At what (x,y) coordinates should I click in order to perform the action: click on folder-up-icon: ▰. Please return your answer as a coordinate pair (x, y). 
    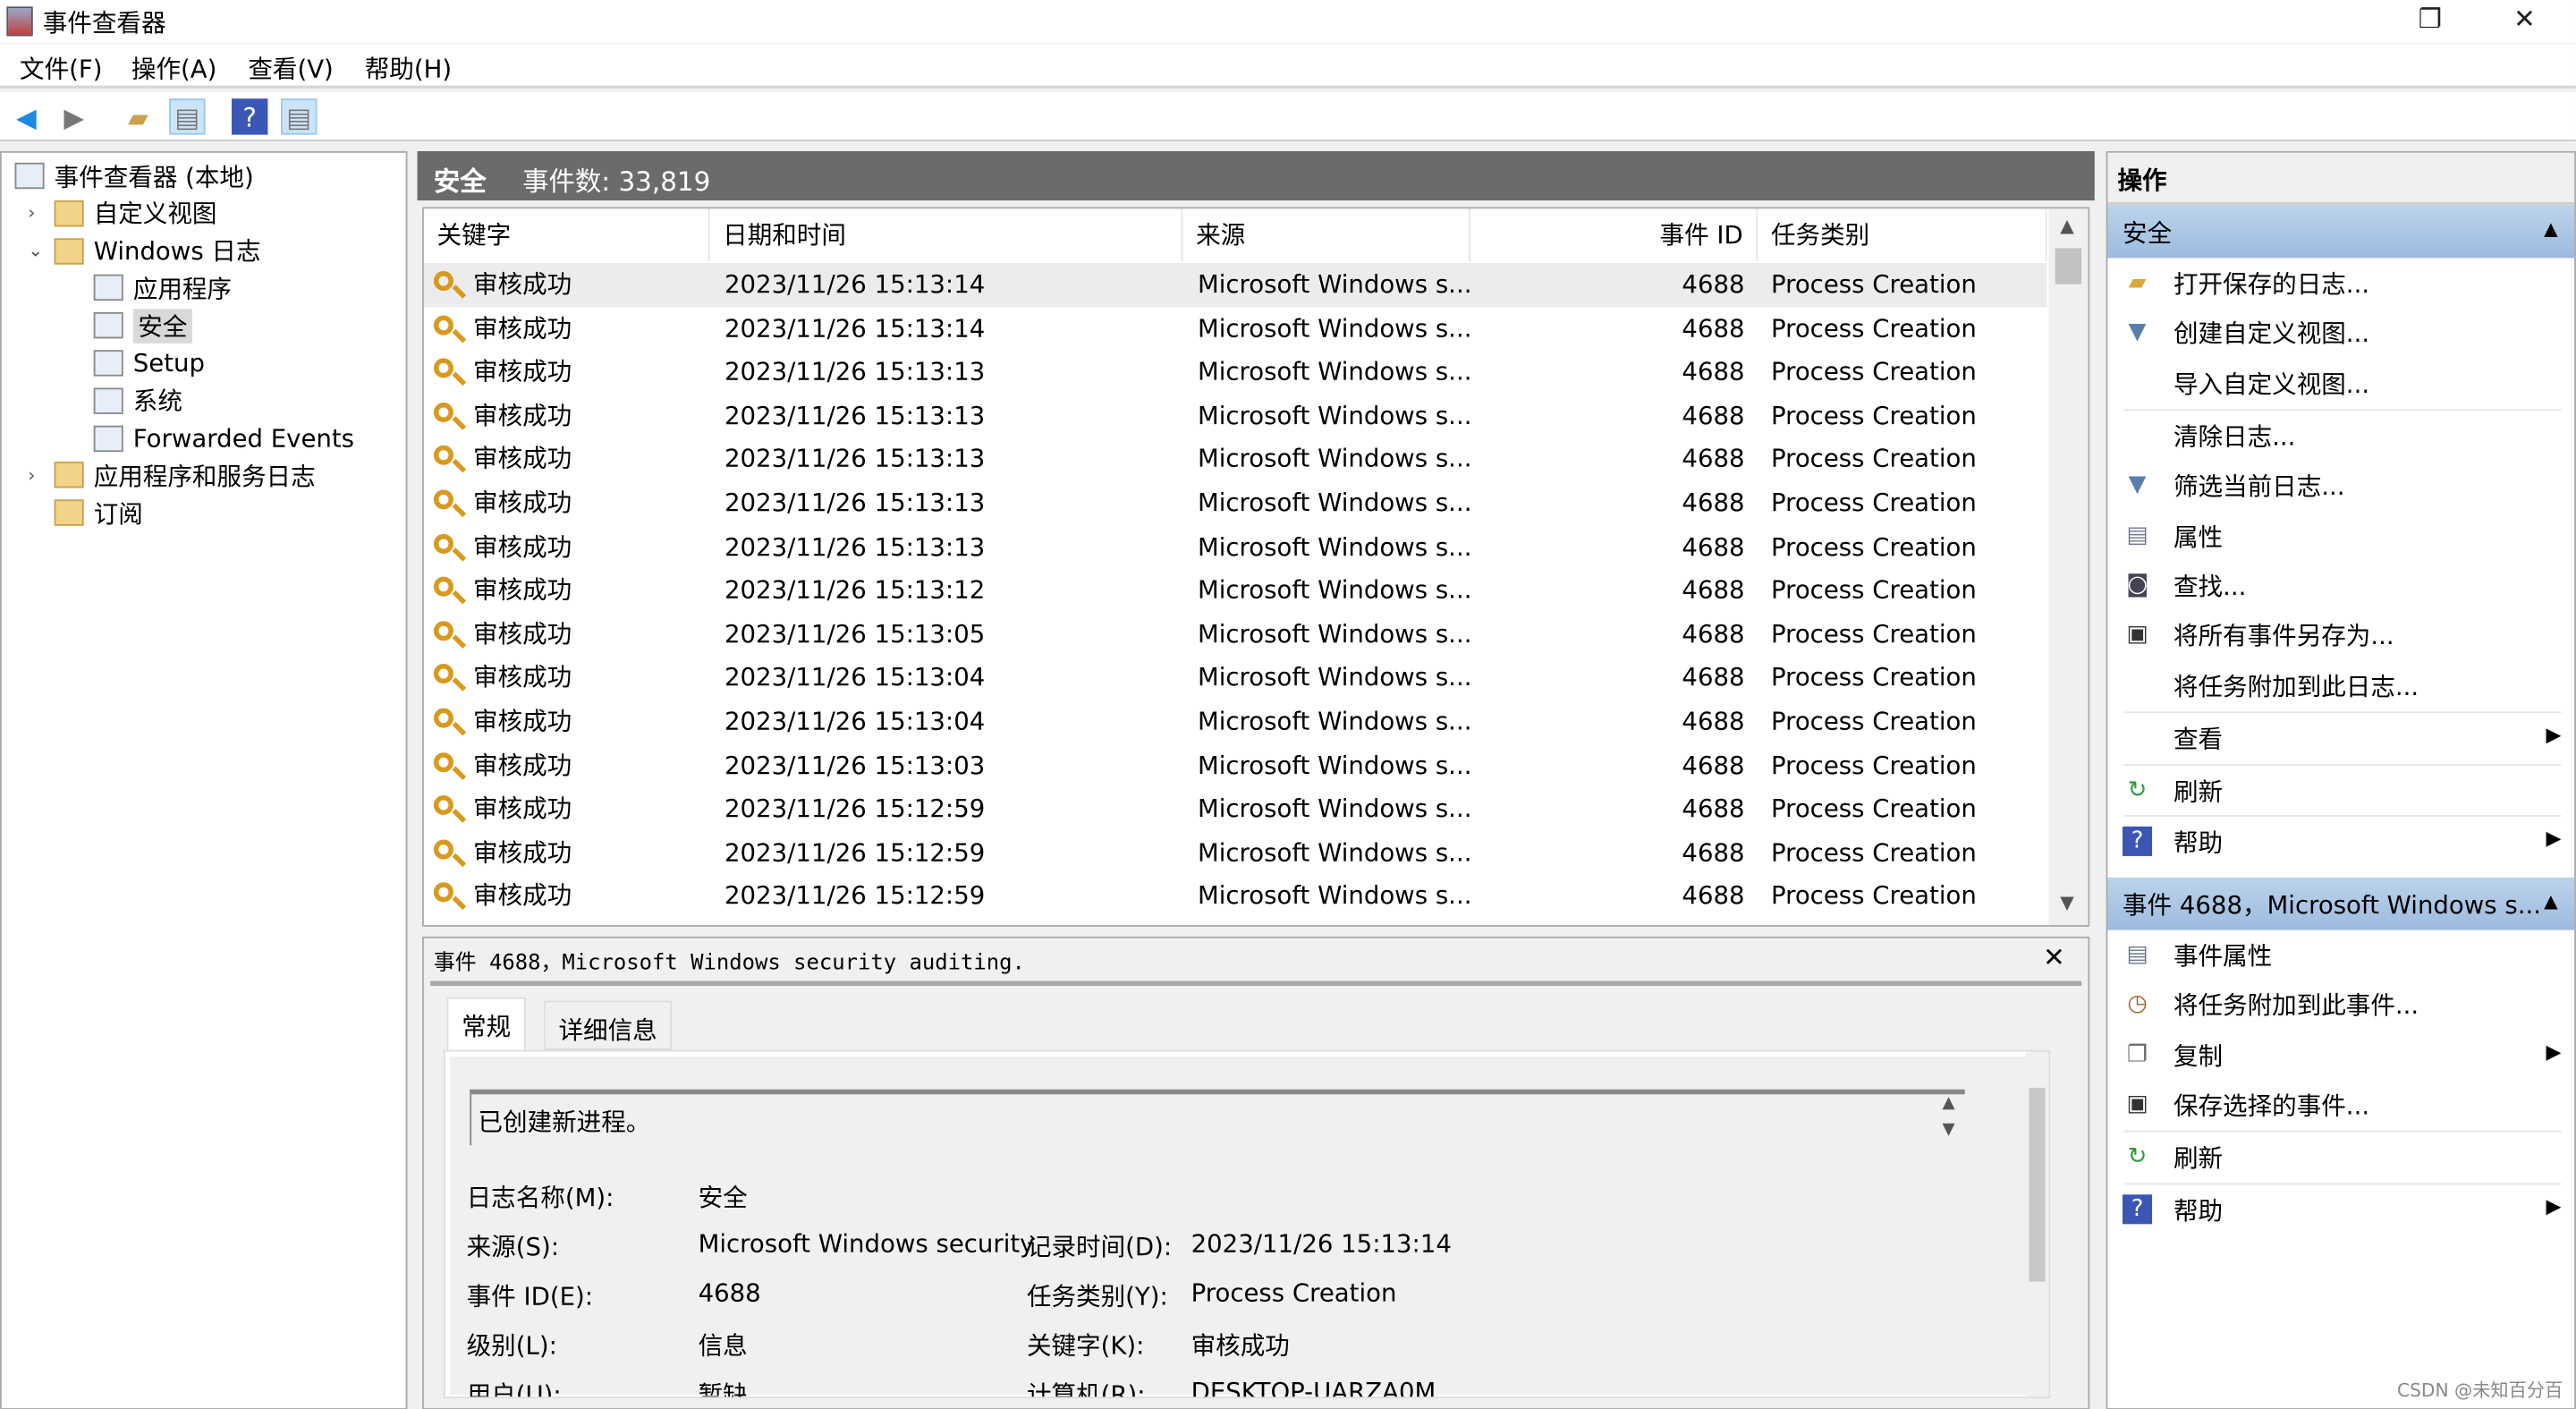
    Looking at the image, I should click on (138, 116).